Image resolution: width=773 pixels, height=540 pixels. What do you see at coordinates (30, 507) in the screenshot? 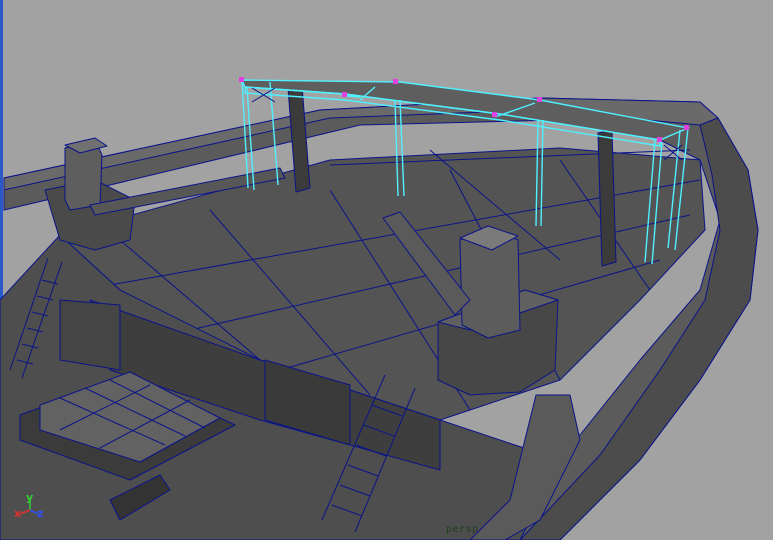
I see `axis-orientation-gizmo: y x z` at bounding box center [30, 507].